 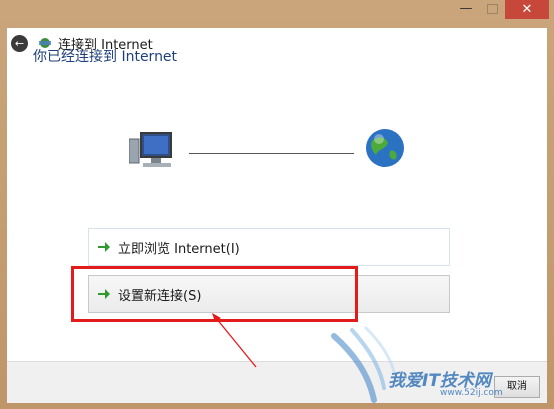 I want to click on browse-internet-label: 立即浏览 Internet(I), so click(x=179, y=249).